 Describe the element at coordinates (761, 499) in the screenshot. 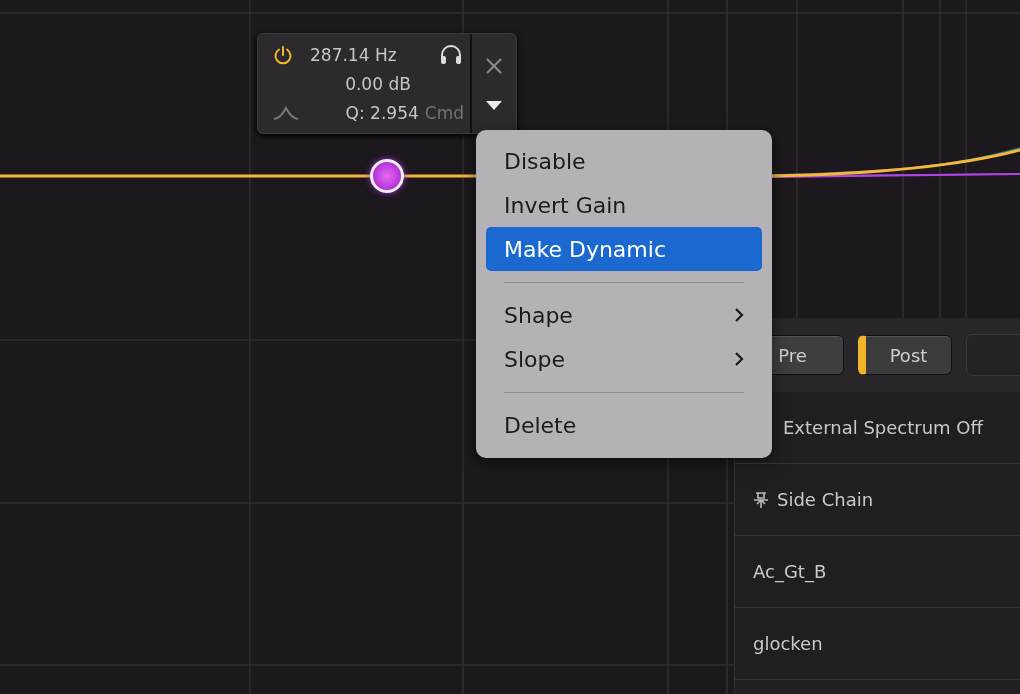

I see `pin-icon` at that location.